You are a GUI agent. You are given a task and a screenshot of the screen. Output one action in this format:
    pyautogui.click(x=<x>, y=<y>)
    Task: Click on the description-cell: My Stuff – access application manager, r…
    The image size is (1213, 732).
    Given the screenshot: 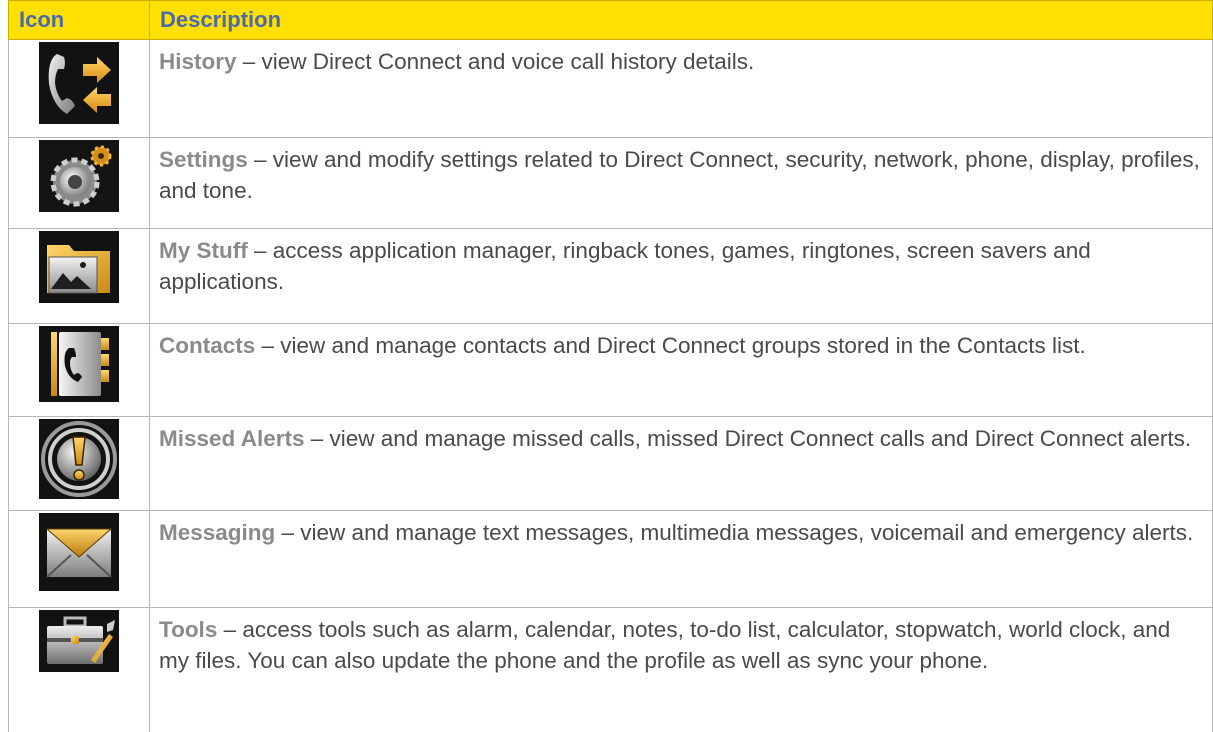 What is the action you would take?
    pyautogui.click(x=681, y=276)
    